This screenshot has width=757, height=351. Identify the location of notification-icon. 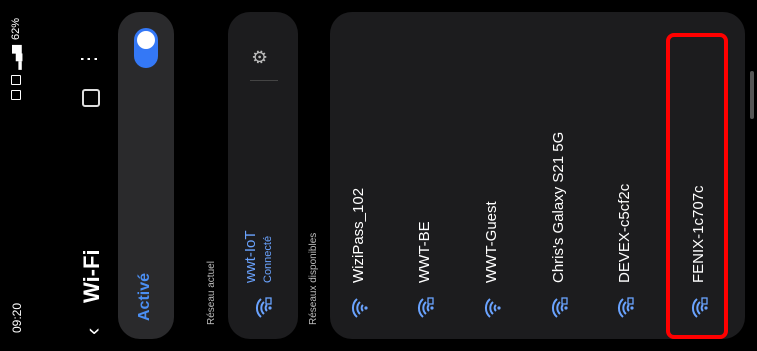
(15, 94).